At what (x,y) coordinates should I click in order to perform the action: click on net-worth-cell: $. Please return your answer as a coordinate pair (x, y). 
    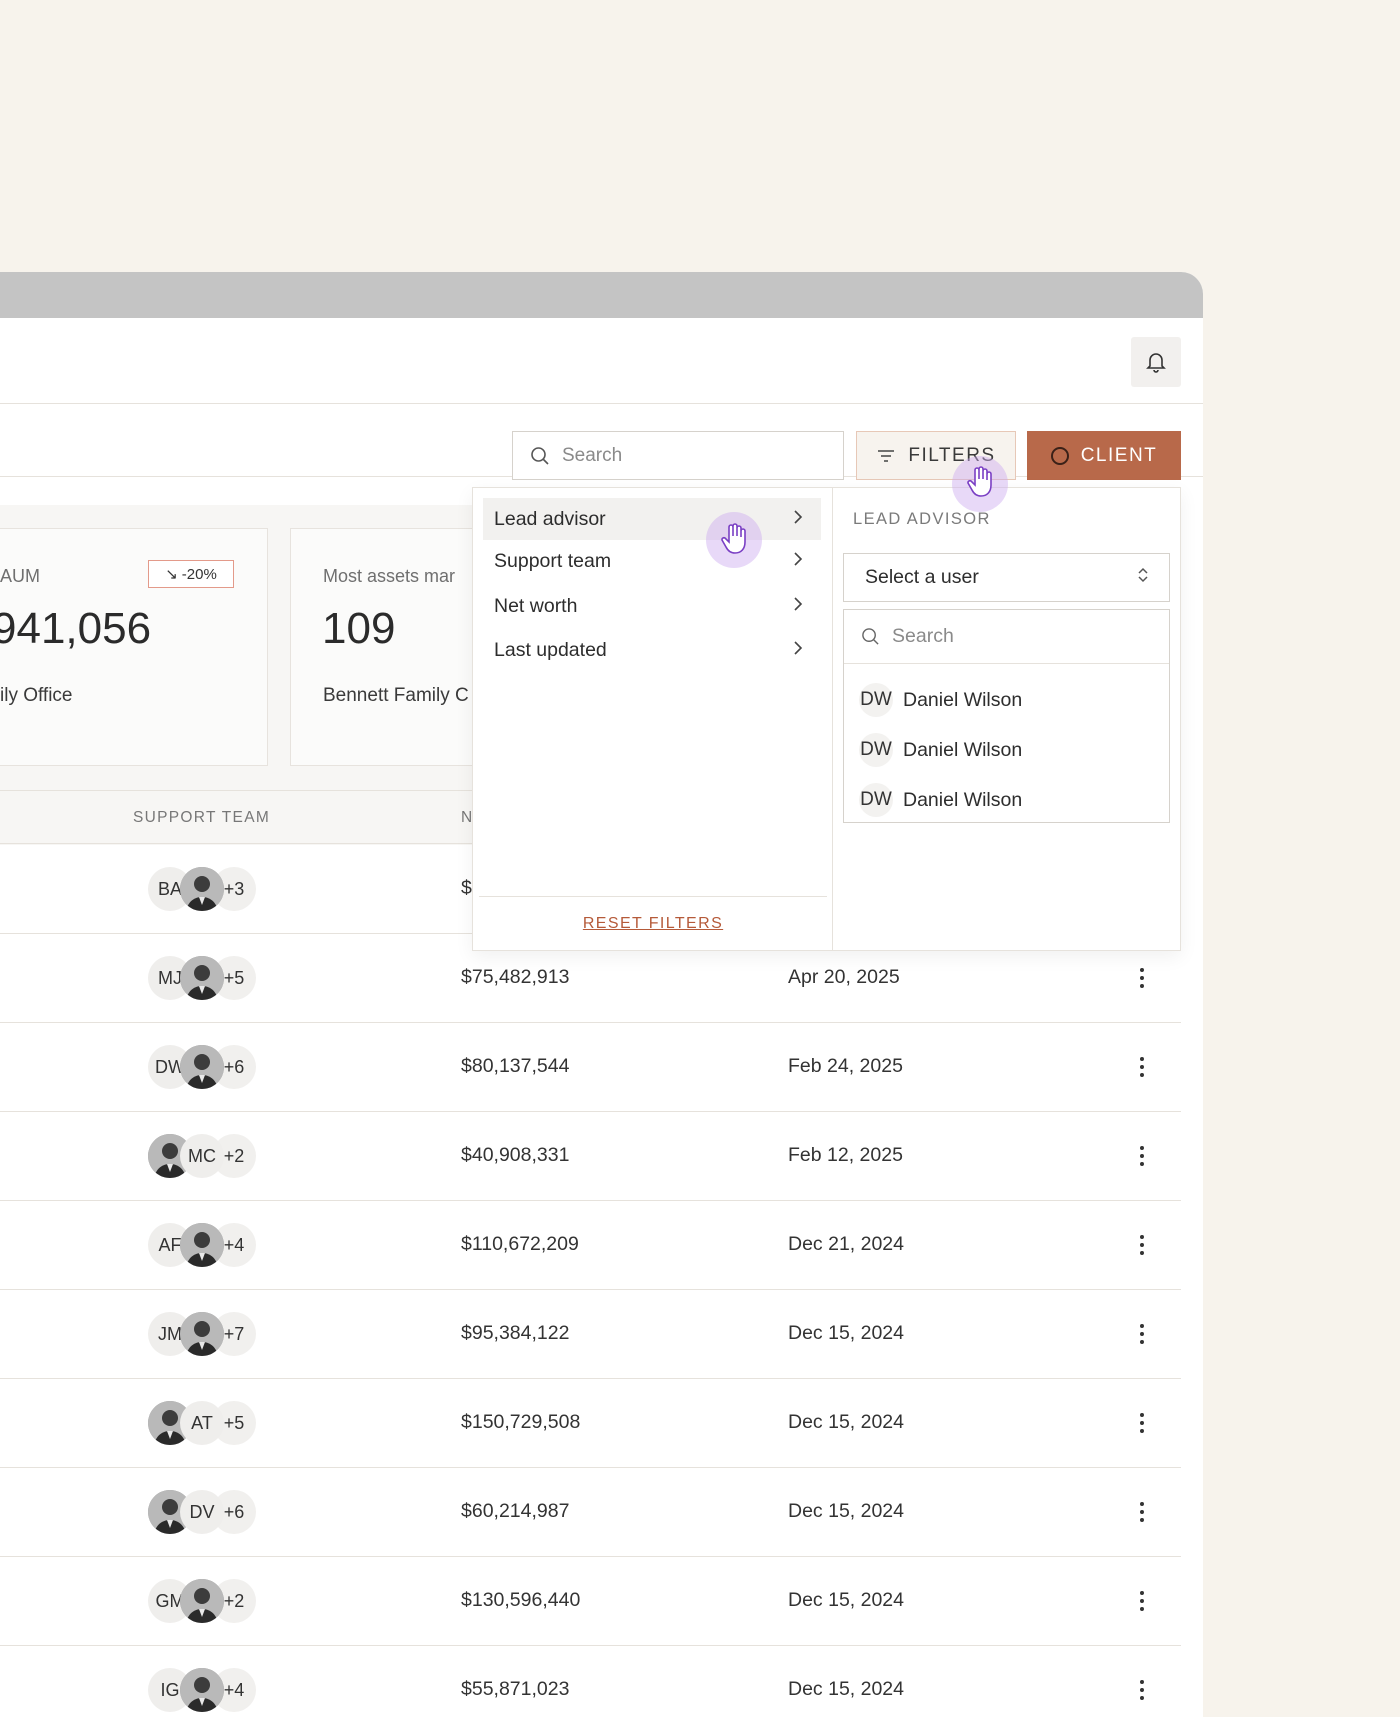
    Looking at the image, I should click on (466, 888).